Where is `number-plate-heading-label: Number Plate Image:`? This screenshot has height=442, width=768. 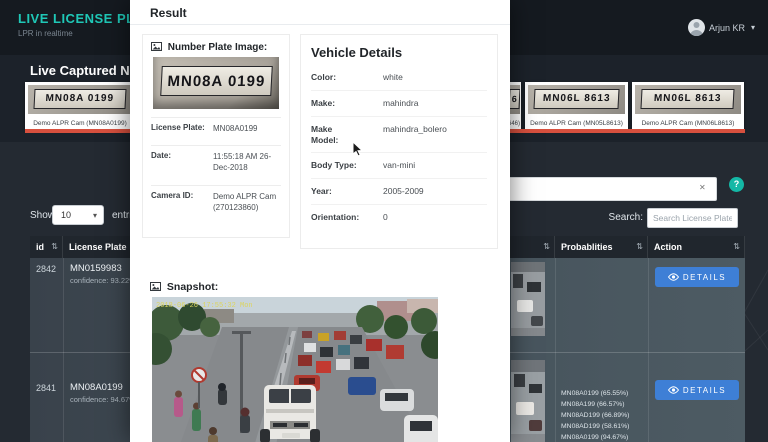
number-plate-heading-label: Number Plate Image: is located at coordinates (217, 47).